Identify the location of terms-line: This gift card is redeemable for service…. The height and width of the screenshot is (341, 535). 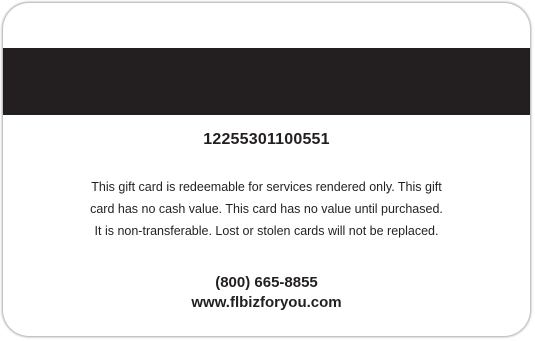
(266, 187).